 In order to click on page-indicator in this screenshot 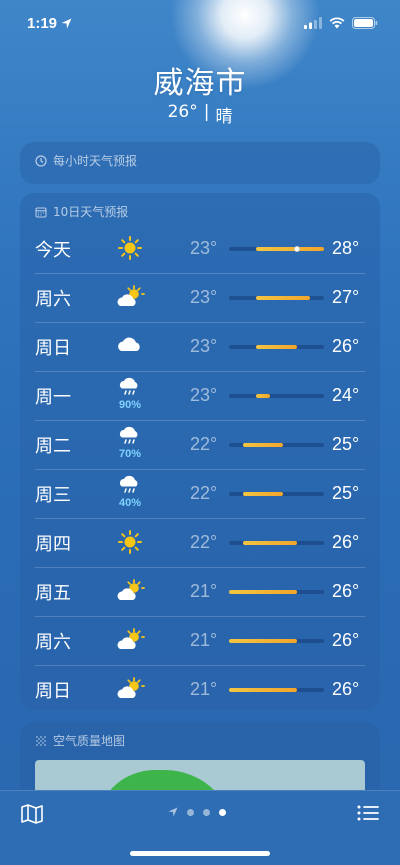, I will do `click(197, 812)`.